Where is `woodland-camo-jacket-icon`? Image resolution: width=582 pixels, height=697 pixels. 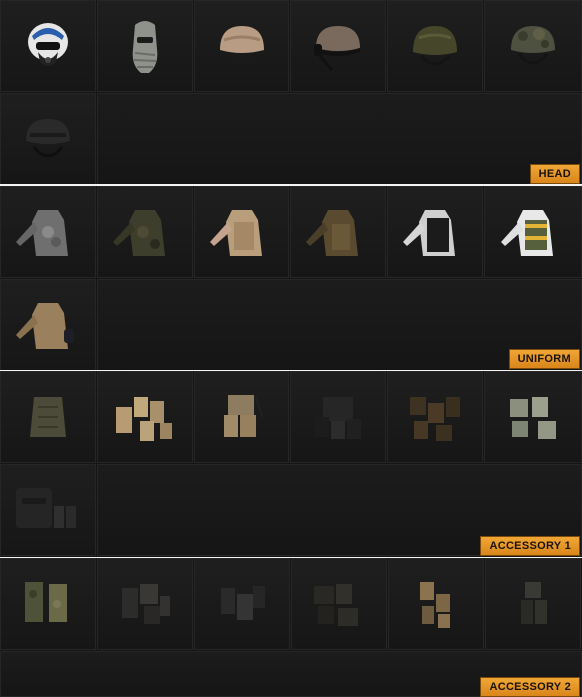
woodland-camo-jacket-icon is located at coordinates (138, 233).